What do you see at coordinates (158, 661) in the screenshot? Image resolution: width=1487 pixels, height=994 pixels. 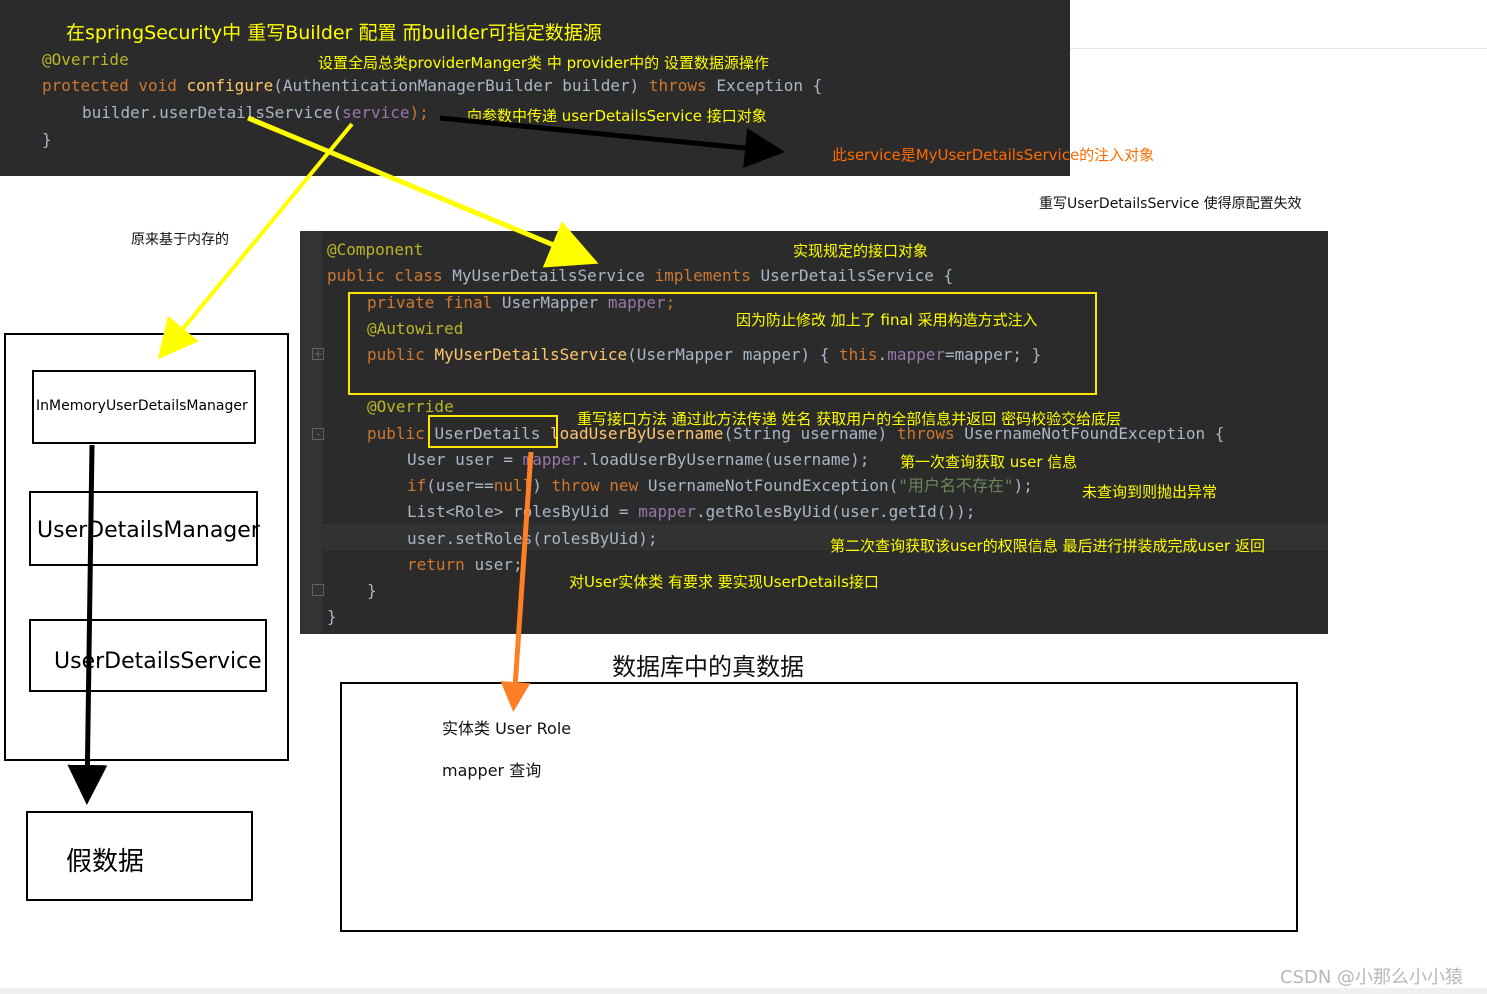 I see `service-label: UserDetailsService` at bounding box center [158, 661].